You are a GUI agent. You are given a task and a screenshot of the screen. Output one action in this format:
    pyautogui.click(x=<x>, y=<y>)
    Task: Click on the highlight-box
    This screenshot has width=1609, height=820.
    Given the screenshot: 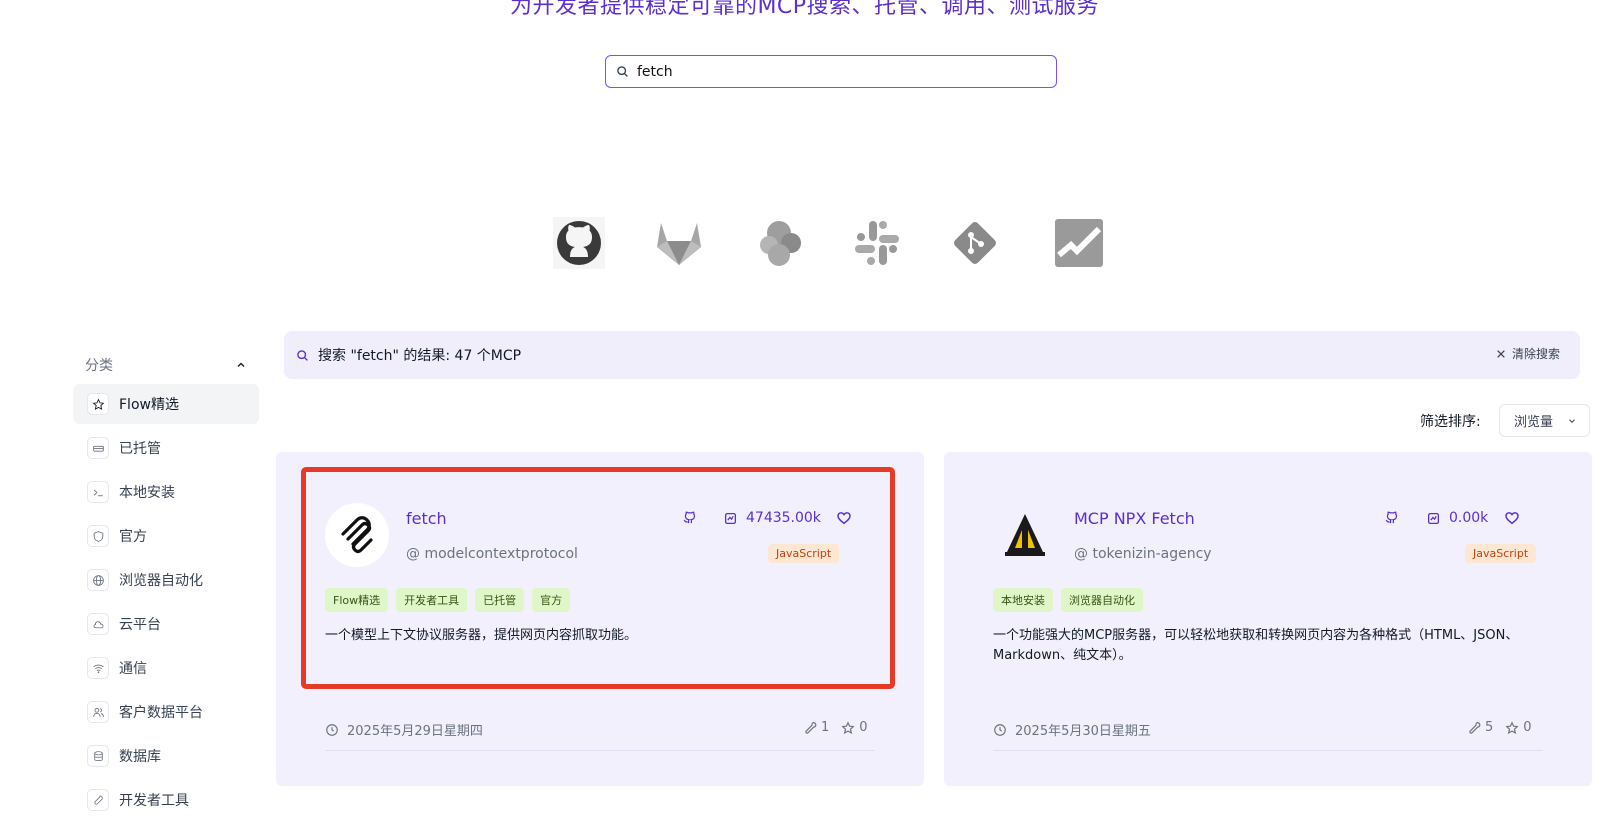 What is the action you would take?
    pyautogui.click(x=598, y=578)
    